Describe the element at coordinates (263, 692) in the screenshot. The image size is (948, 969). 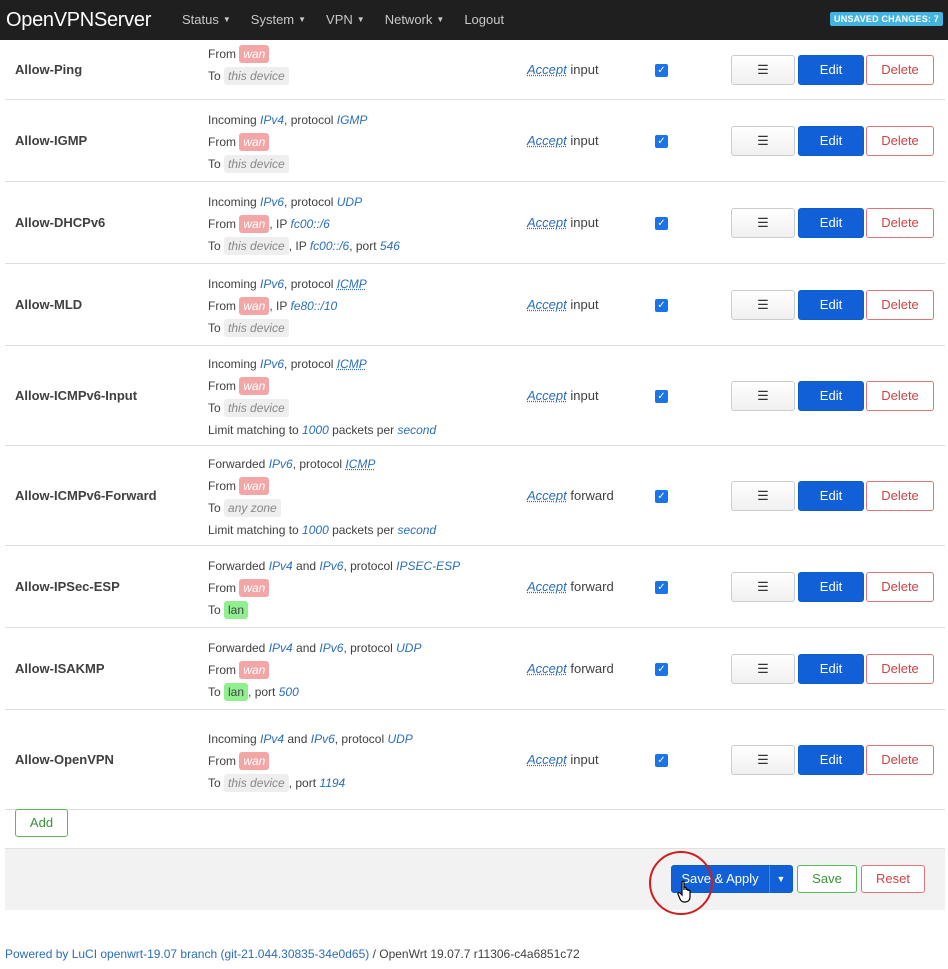
I see `desc-text: , port` at that location.